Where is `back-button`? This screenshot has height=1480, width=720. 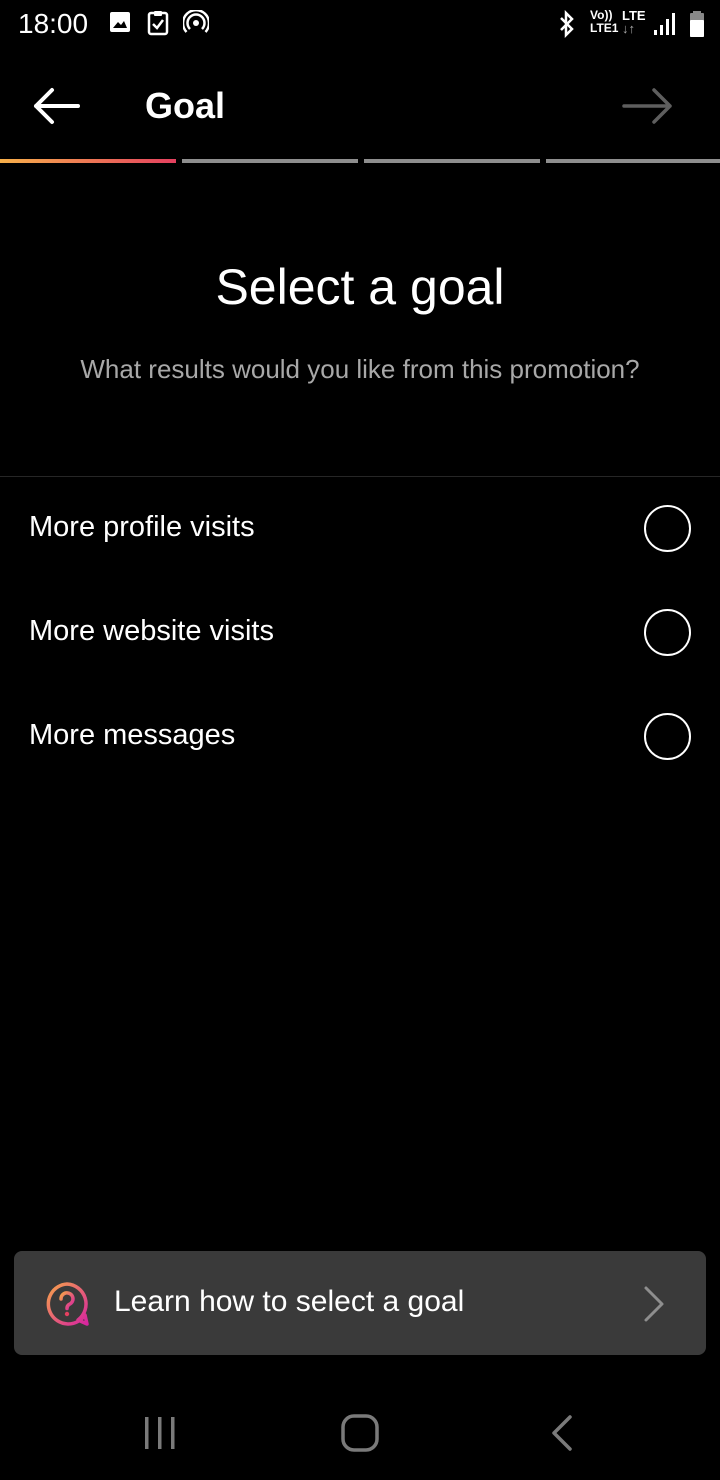 back-button is located at coordinates (56, 106).